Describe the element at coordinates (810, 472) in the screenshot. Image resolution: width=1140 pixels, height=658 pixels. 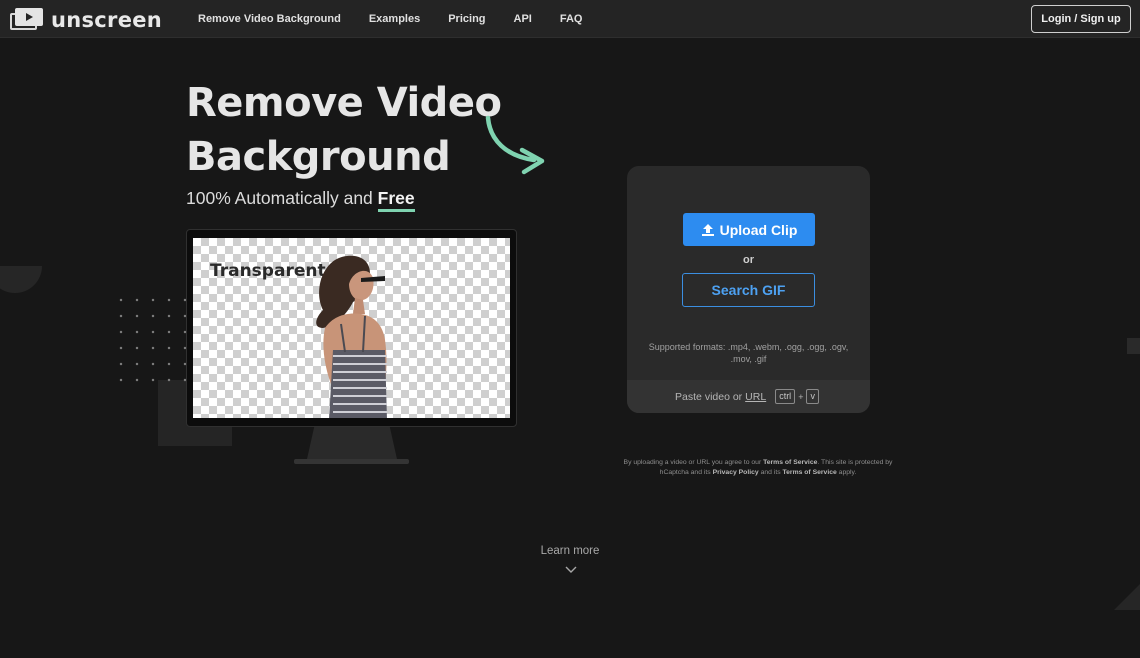
I see `hcaptcha-terms-link: Terms of Service` at that location.